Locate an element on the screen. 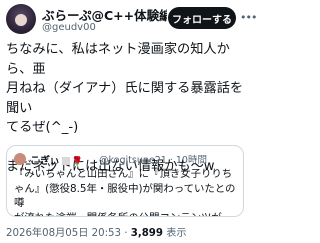 This screenshot has height=243, width=320. tweet-footer: 2026年08月05日 20:53 · 3,899 表示 is located at coordinates (96, 231).